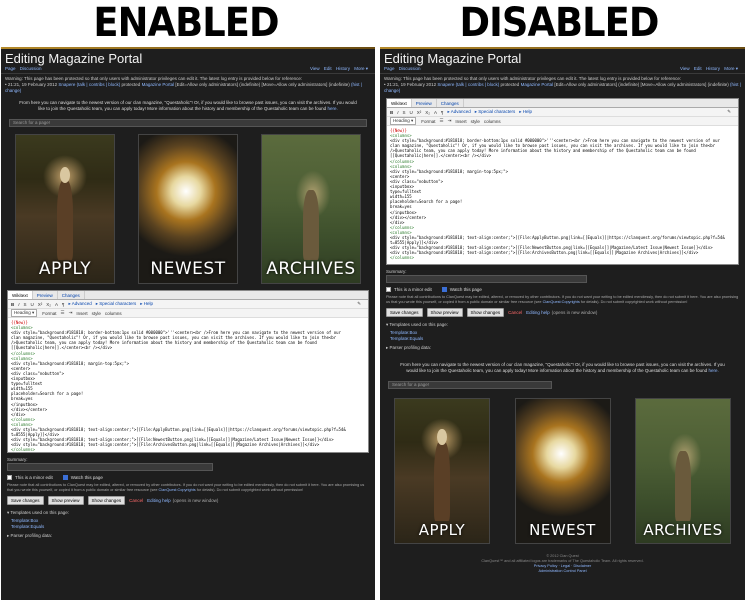  I want to click on newest-label: NEWEST, so click(188, 269).